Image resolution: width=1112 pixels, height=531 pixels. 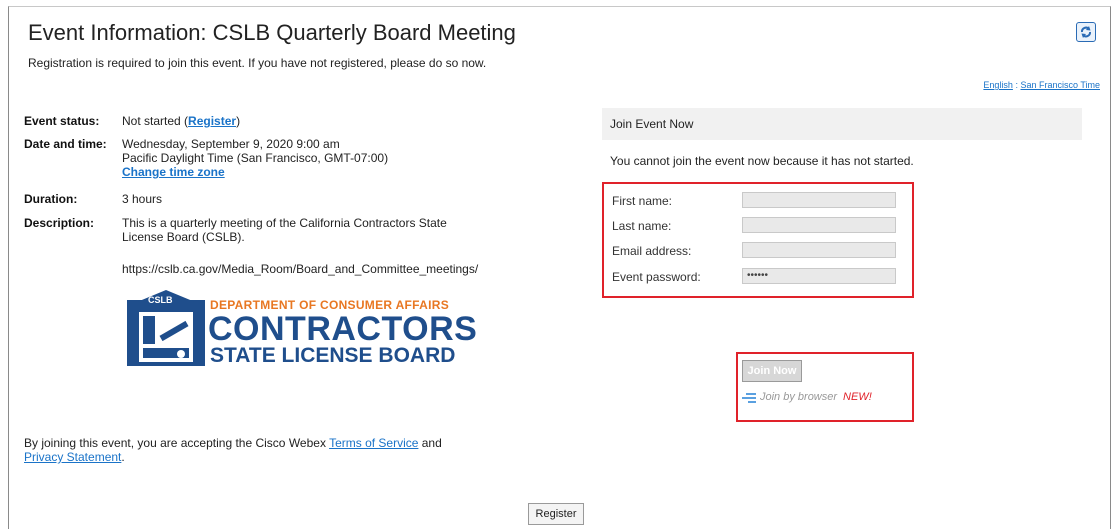 What do you see at coordinates (212, 121) in the screenshot?
I see `register-link: Register` at bounding box center [212, 121].